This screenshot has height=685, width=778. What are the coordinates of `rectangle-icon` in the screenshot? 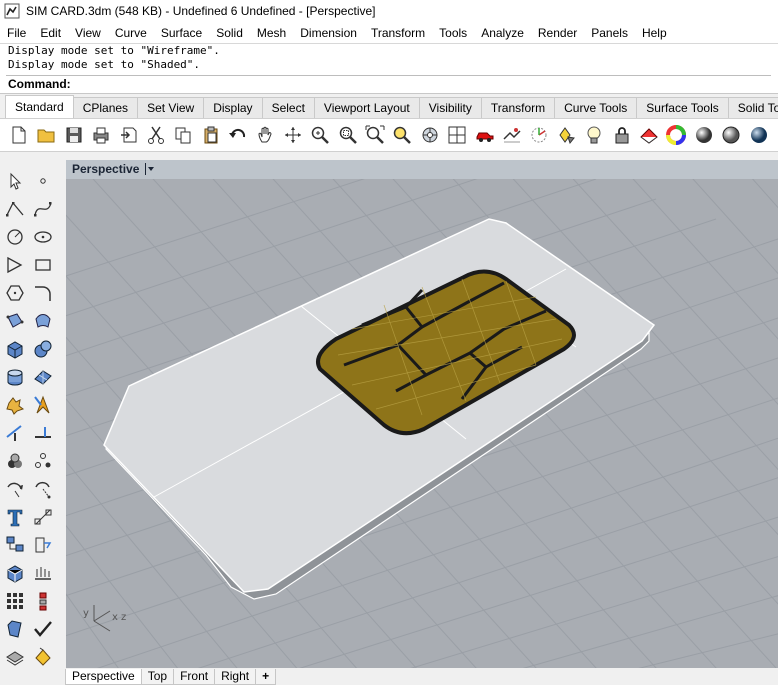 It's located at (43, 265).